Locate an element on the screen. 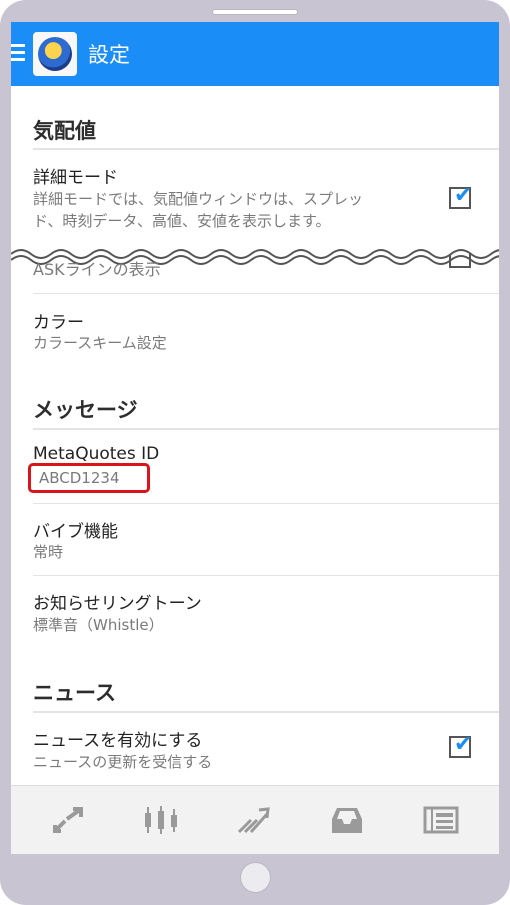 This screenshot has height=905, width=510. bottom-nav is located at coordinates (255, 819).